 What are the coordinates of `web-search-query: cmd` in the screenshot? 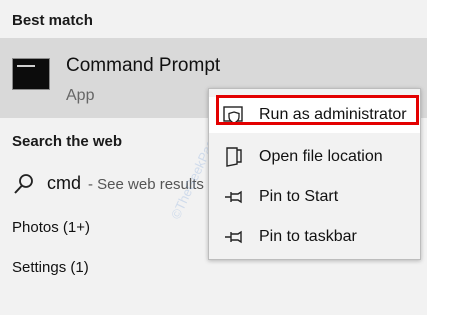 It's located at (64, 183).